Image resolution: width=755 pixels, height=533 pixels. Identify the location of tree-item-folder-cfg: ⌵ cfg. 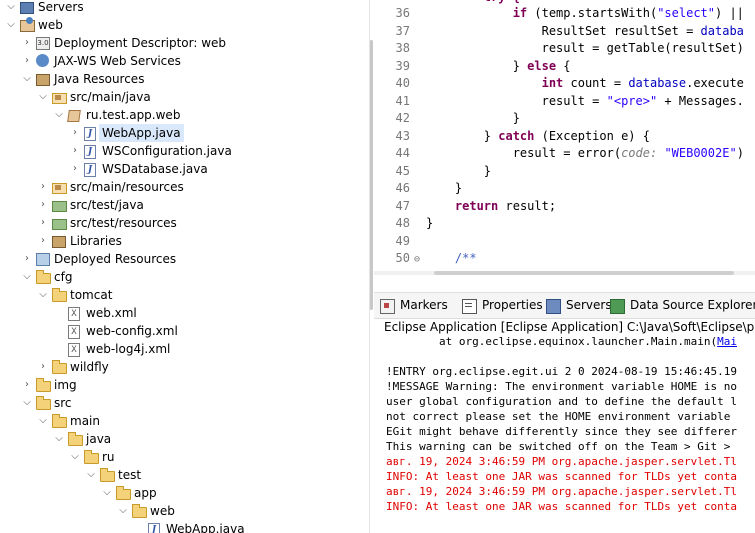
(184, 277).